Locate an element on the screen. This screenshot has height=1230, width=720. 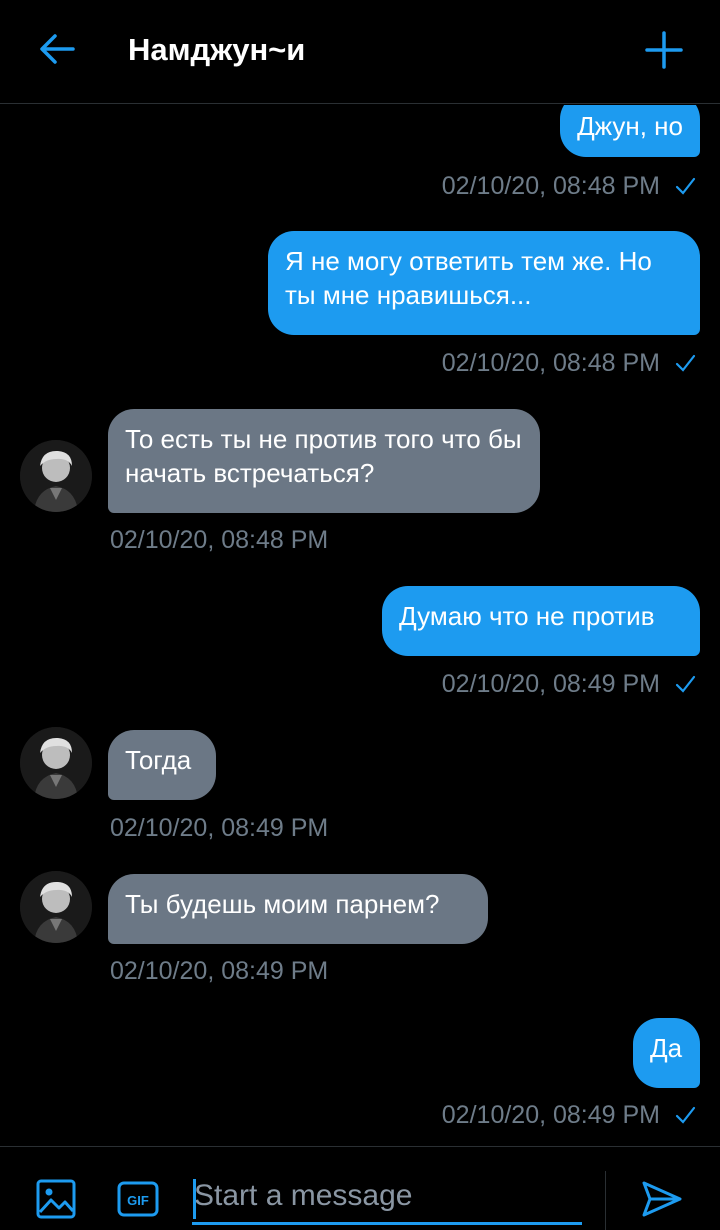
message-text: Да is located at coordinates (666, 1048).